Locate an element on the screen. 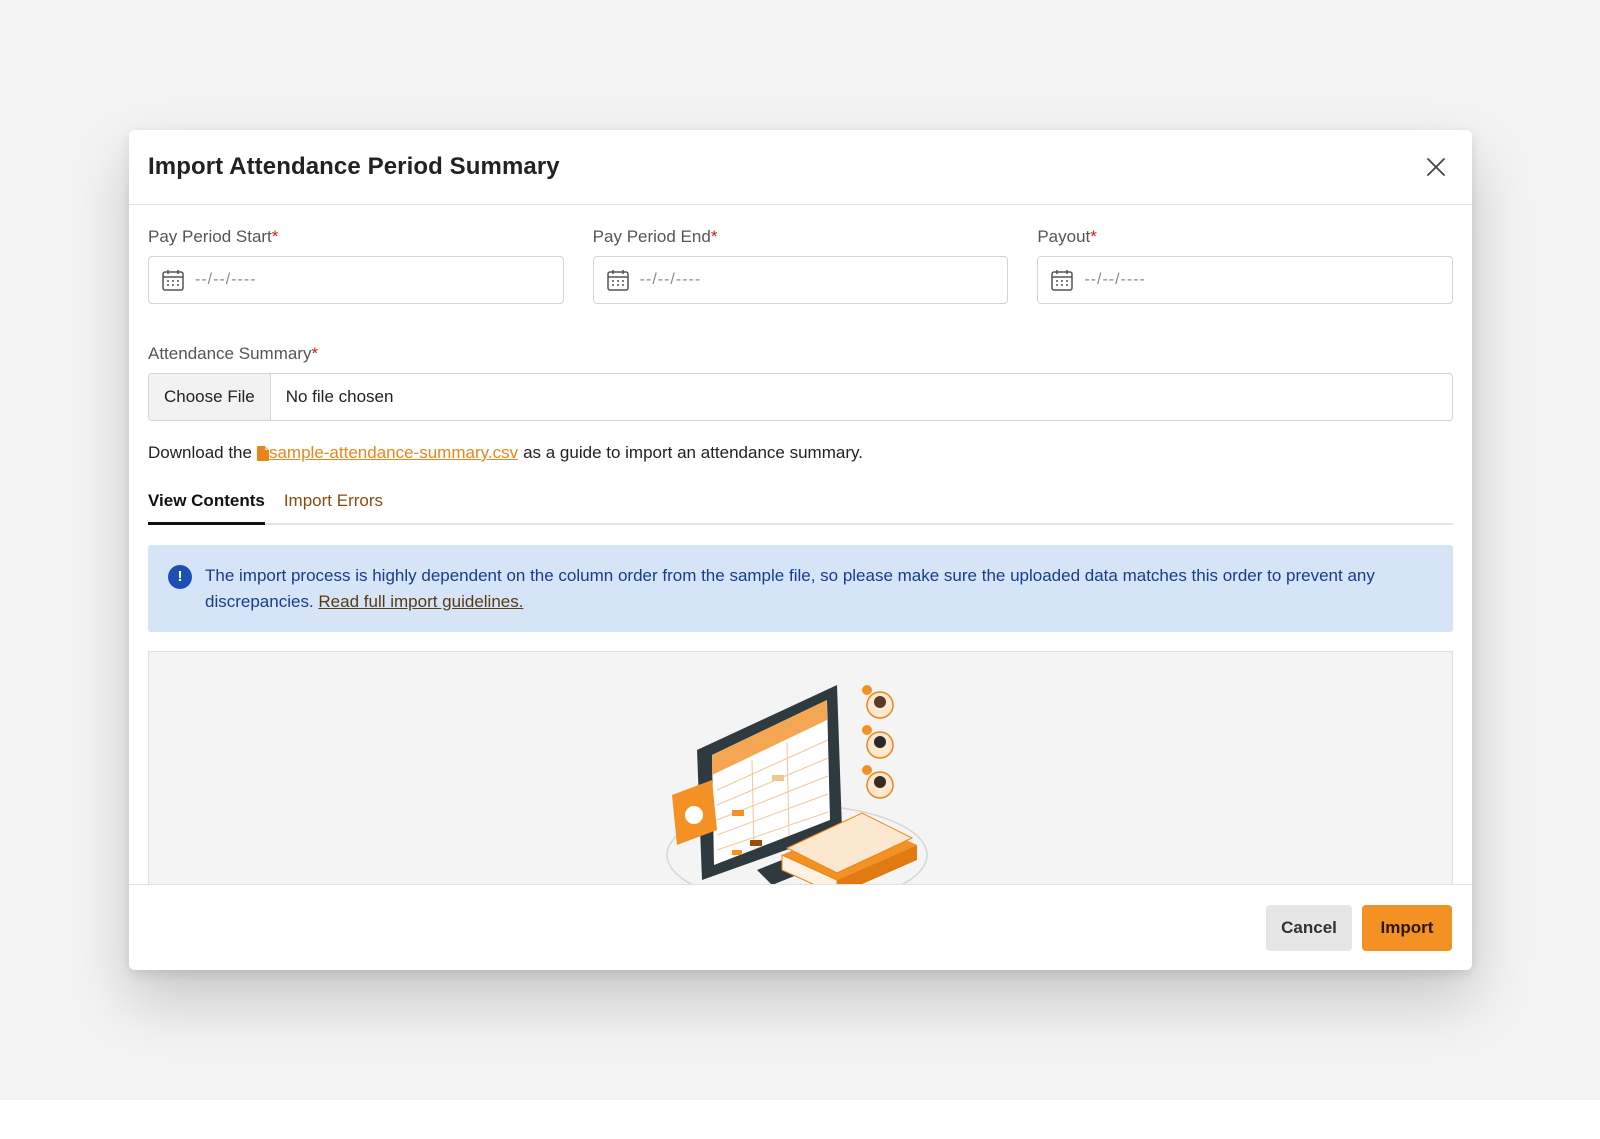  pay-period-end-label: Pay Period End* is located at coordinates (655, 236).